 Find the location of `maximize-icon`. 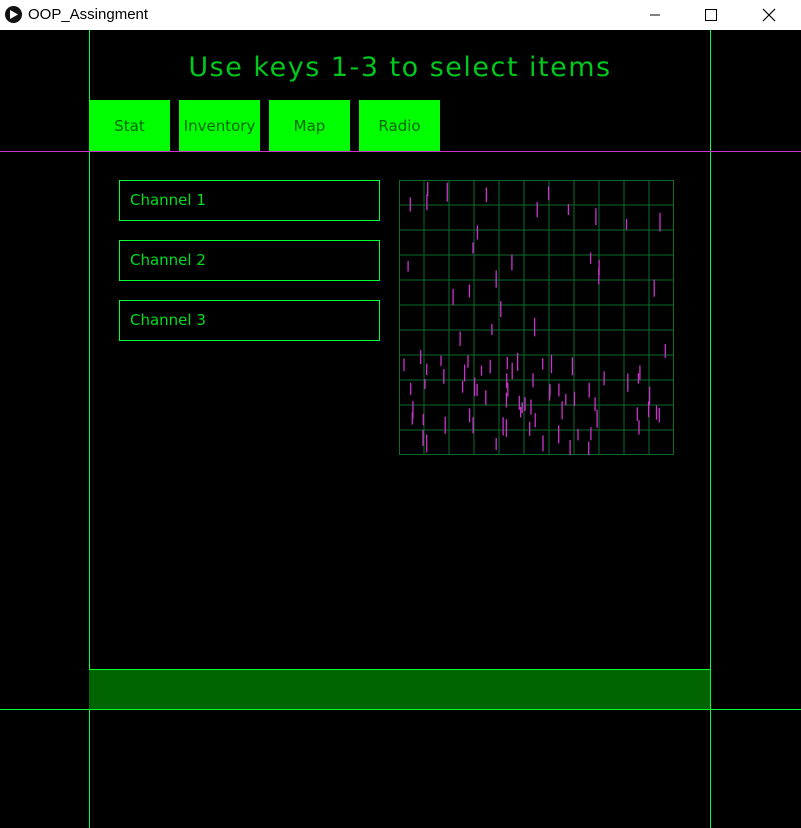

maximize-icon is located at coordinates (711, 15).